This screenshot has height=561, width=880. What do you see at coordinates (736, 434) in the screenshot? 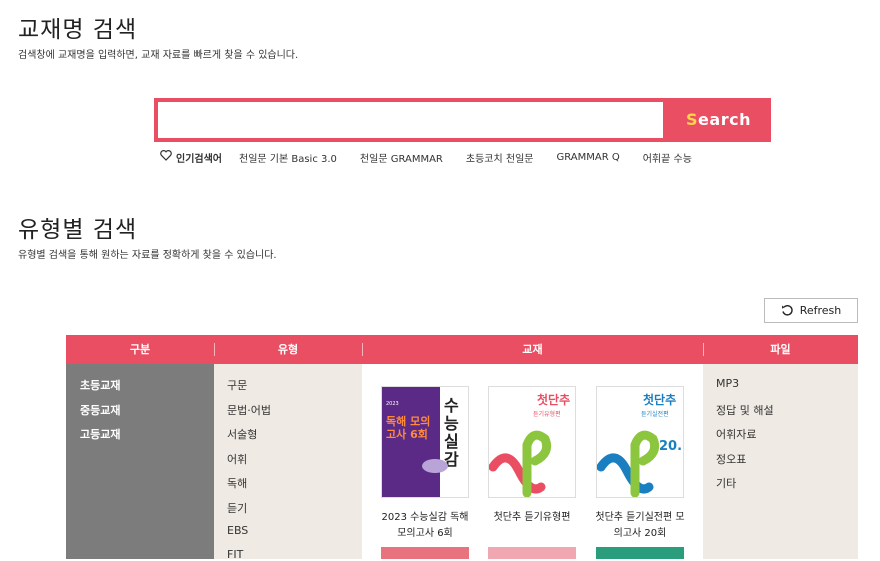
I see `file-item: 어휘자료` at bounding box center [736, 434].